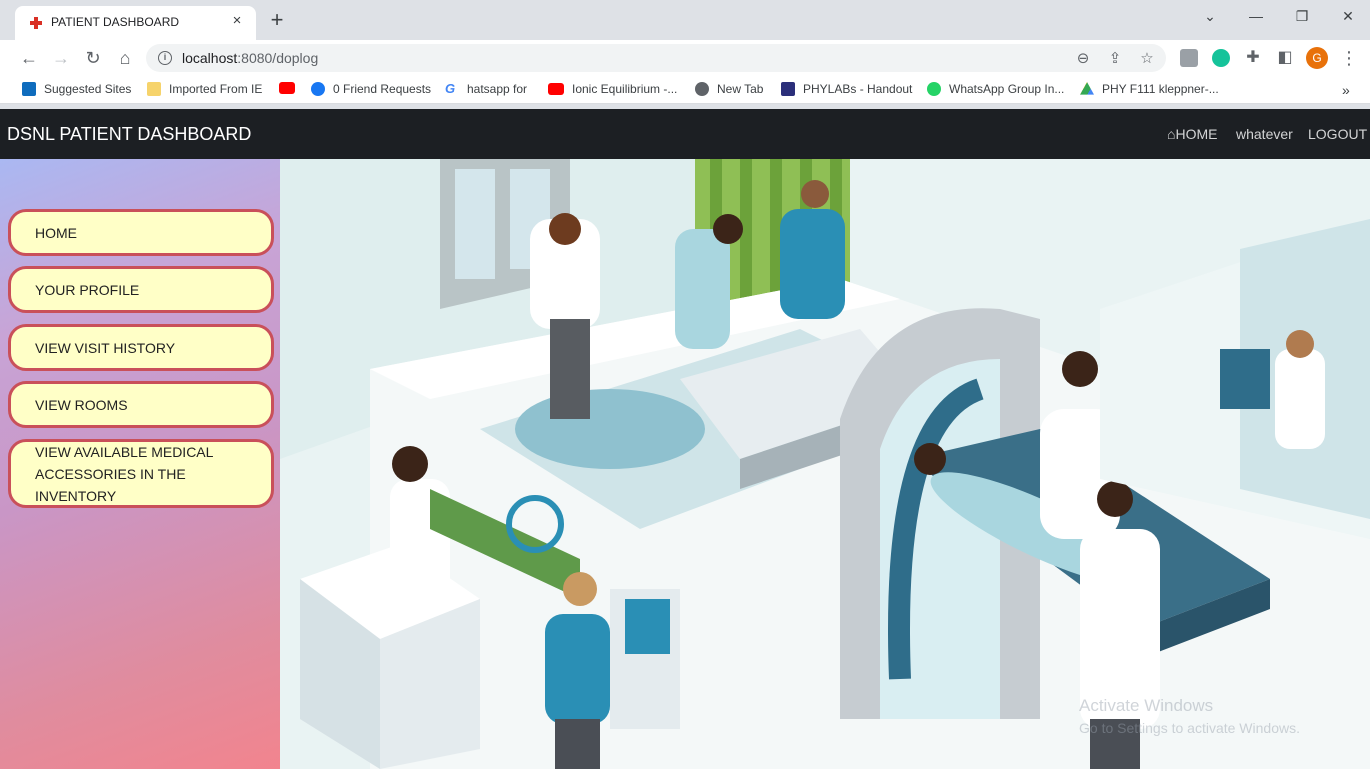 Image resolution: width=1370 pixels, height=769 pixels. What do you see at coordinates (1348, 16) in the screenshot?
I see `close-window-icon: ✕` at bounding box center [1348, 16].